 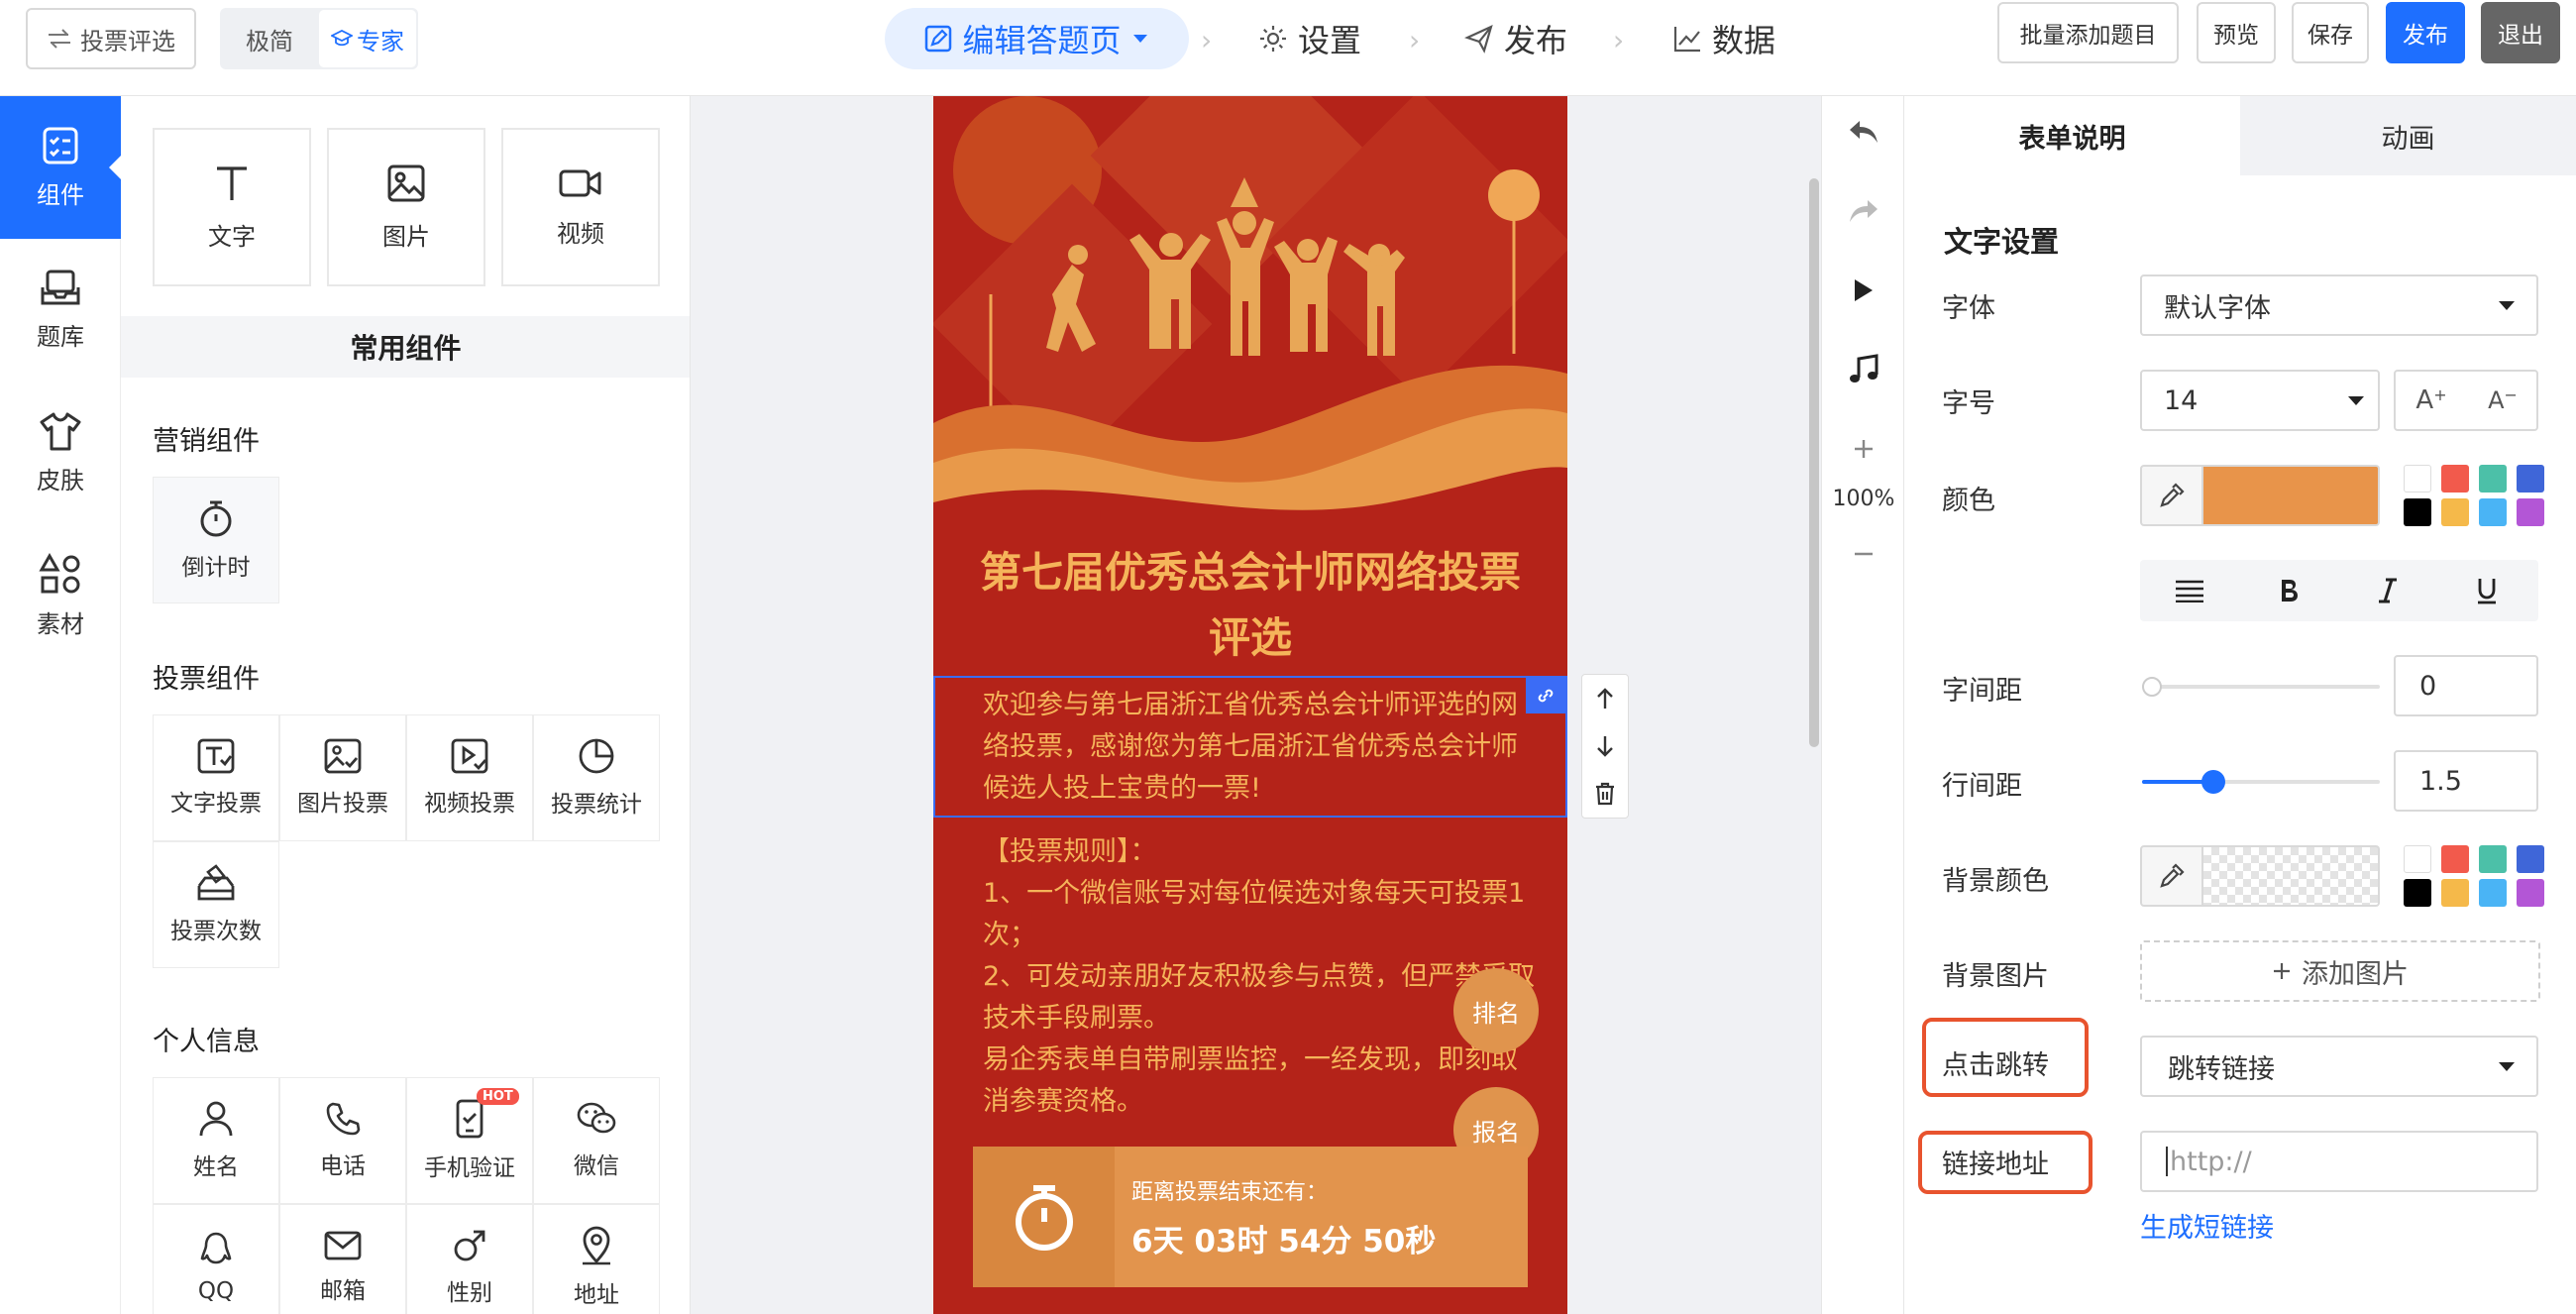 What do you see at coordinates (2493, 893) in the screenshot?
I see `bg-swatch-sky` at bounding box center [2493, 893].